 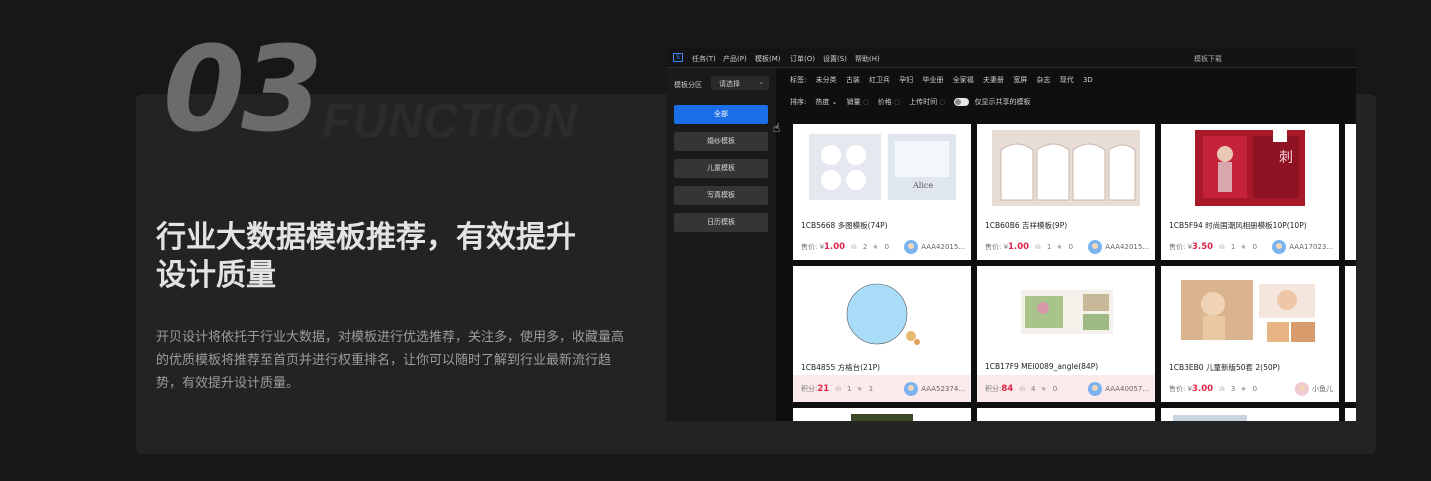 I want to click on tag-item: 夫妻册, so click(x=993, y=80).